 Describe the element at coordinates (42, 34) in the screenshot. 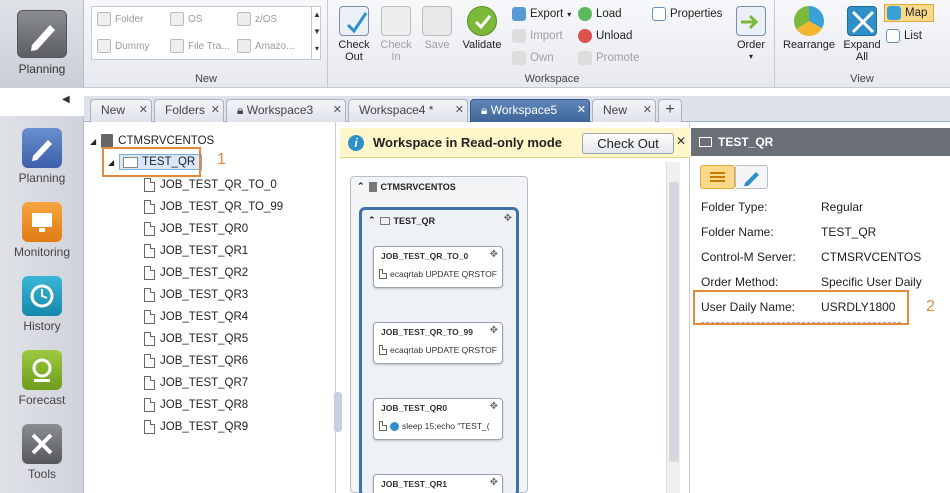

I see `pencil-icon` at that location.